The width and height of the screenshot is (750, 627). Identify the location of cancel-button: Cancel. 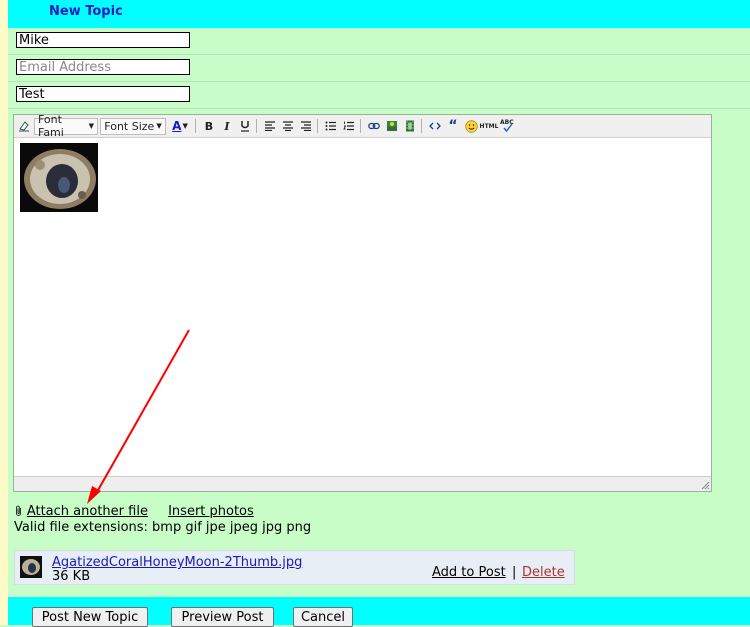
(323, 617).